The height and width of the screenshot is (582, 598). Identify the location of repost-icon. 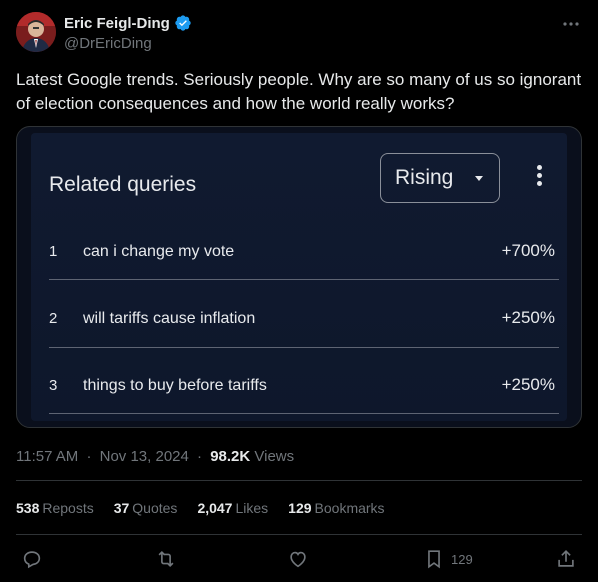
(166, 559).